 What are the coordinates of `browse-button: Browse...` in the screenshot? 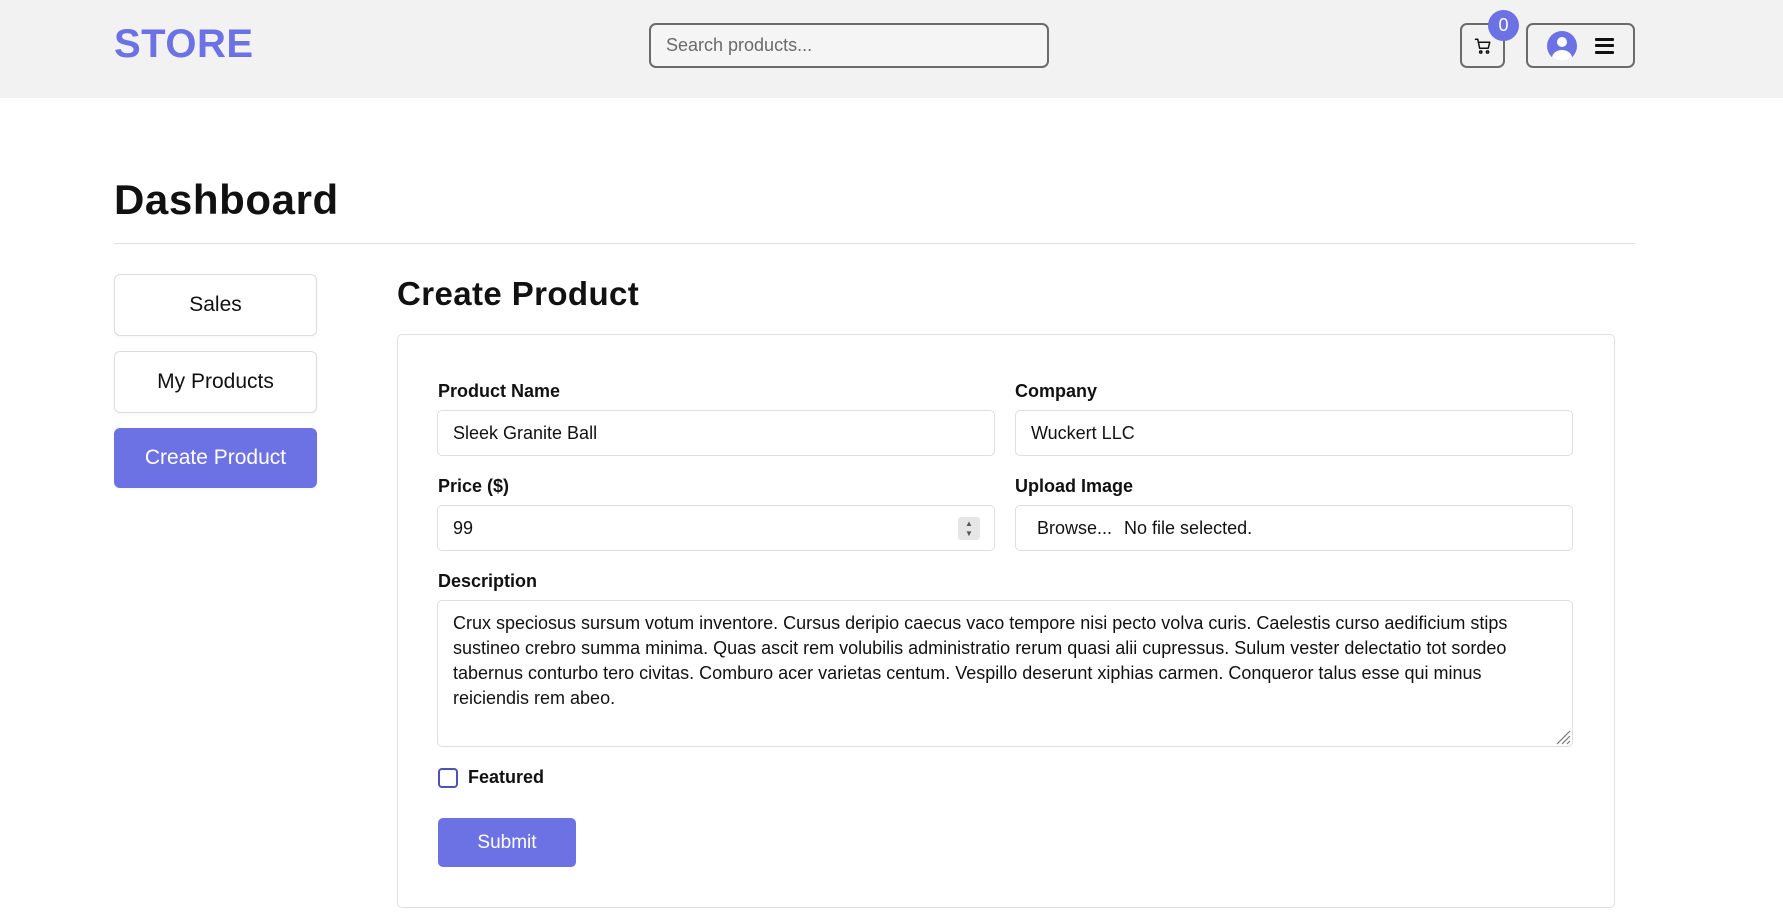 It's located at (1074, 528).